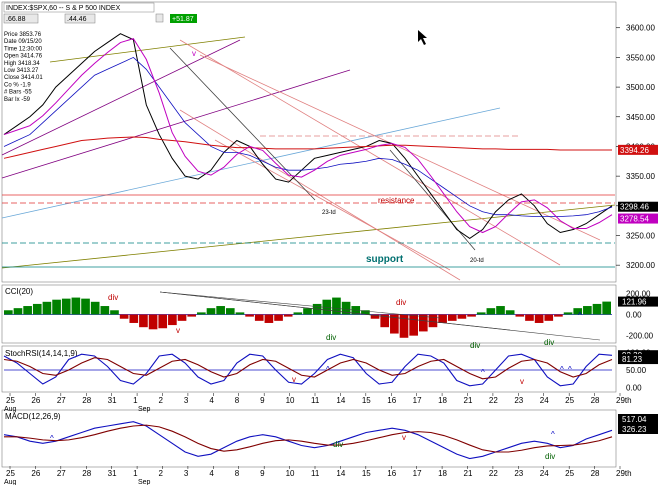 The width and height of the screenshot is (672, 485). I want to click on macd-tag-text: 517.04, so click(634, 419).